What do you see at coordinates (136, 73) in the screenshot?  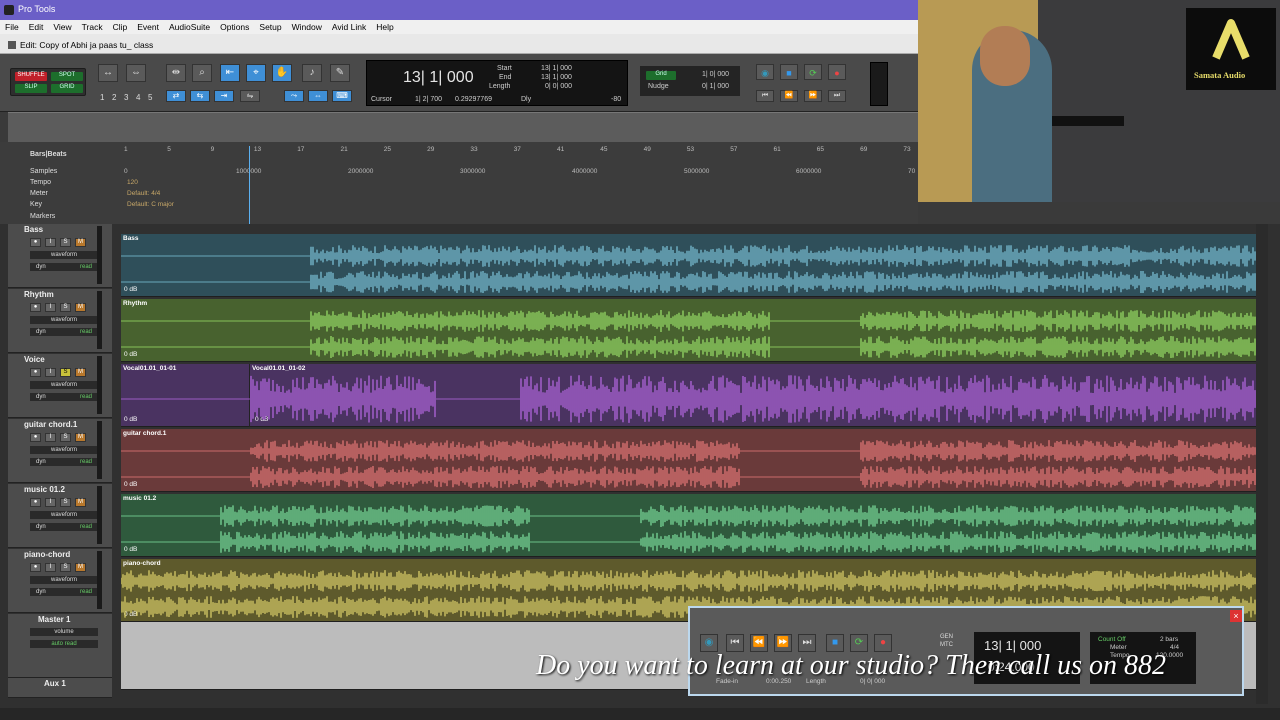 I see `zoom-out-horizontal-icon: ⇔` at bounding box center [136, 73].